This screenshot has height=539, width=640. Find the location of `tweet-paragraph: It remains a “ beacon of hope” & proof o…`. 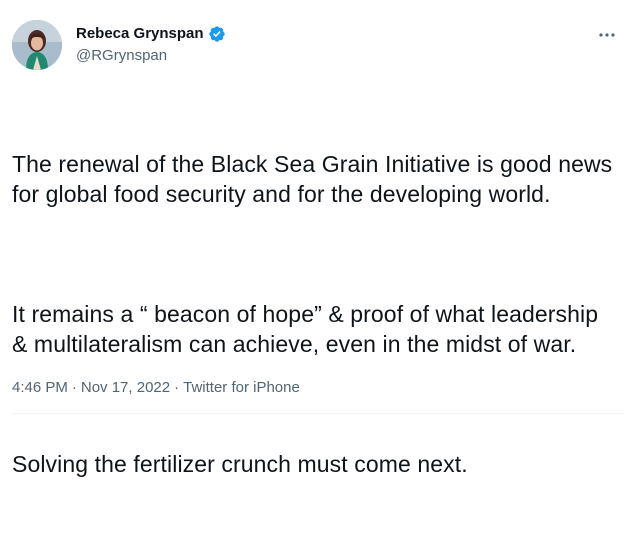

tweet-paragraph: It remains a “ beacon of hope” & proof o… is located at coordinates (312, 329).